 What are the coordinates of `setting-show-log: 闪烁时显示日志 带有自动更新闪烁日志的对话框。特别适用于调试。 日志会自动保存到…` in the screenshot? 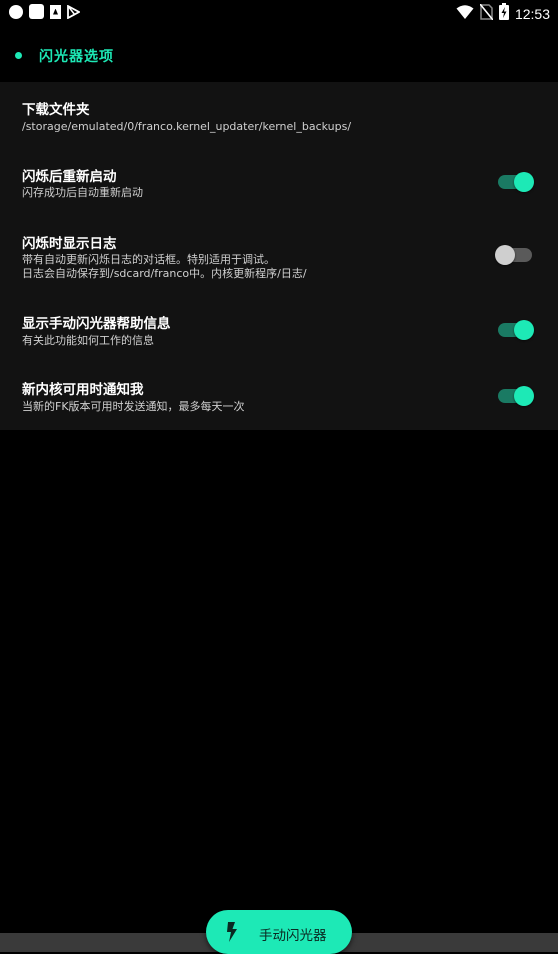 It's located at (279, 256).